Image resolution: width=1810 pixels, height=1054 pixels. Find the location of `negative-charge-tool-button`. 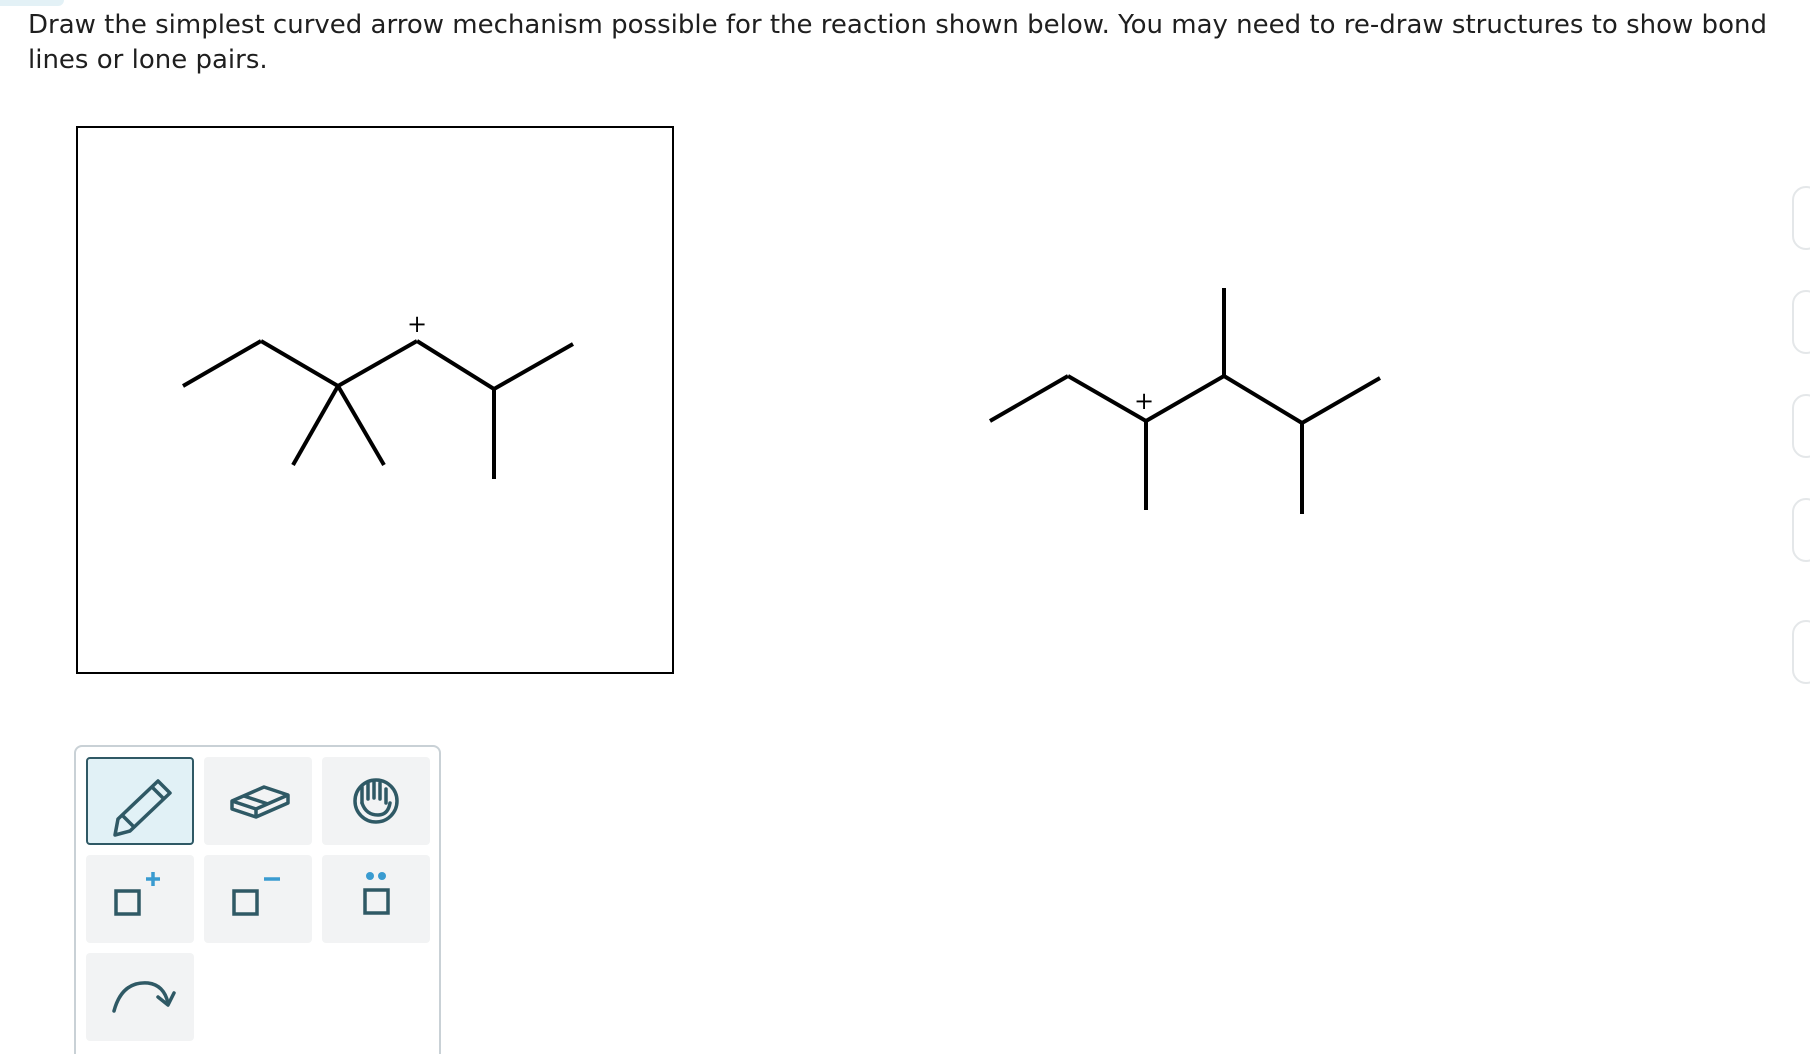

negative-charge-tool-button is located at coordinates (258, 899).